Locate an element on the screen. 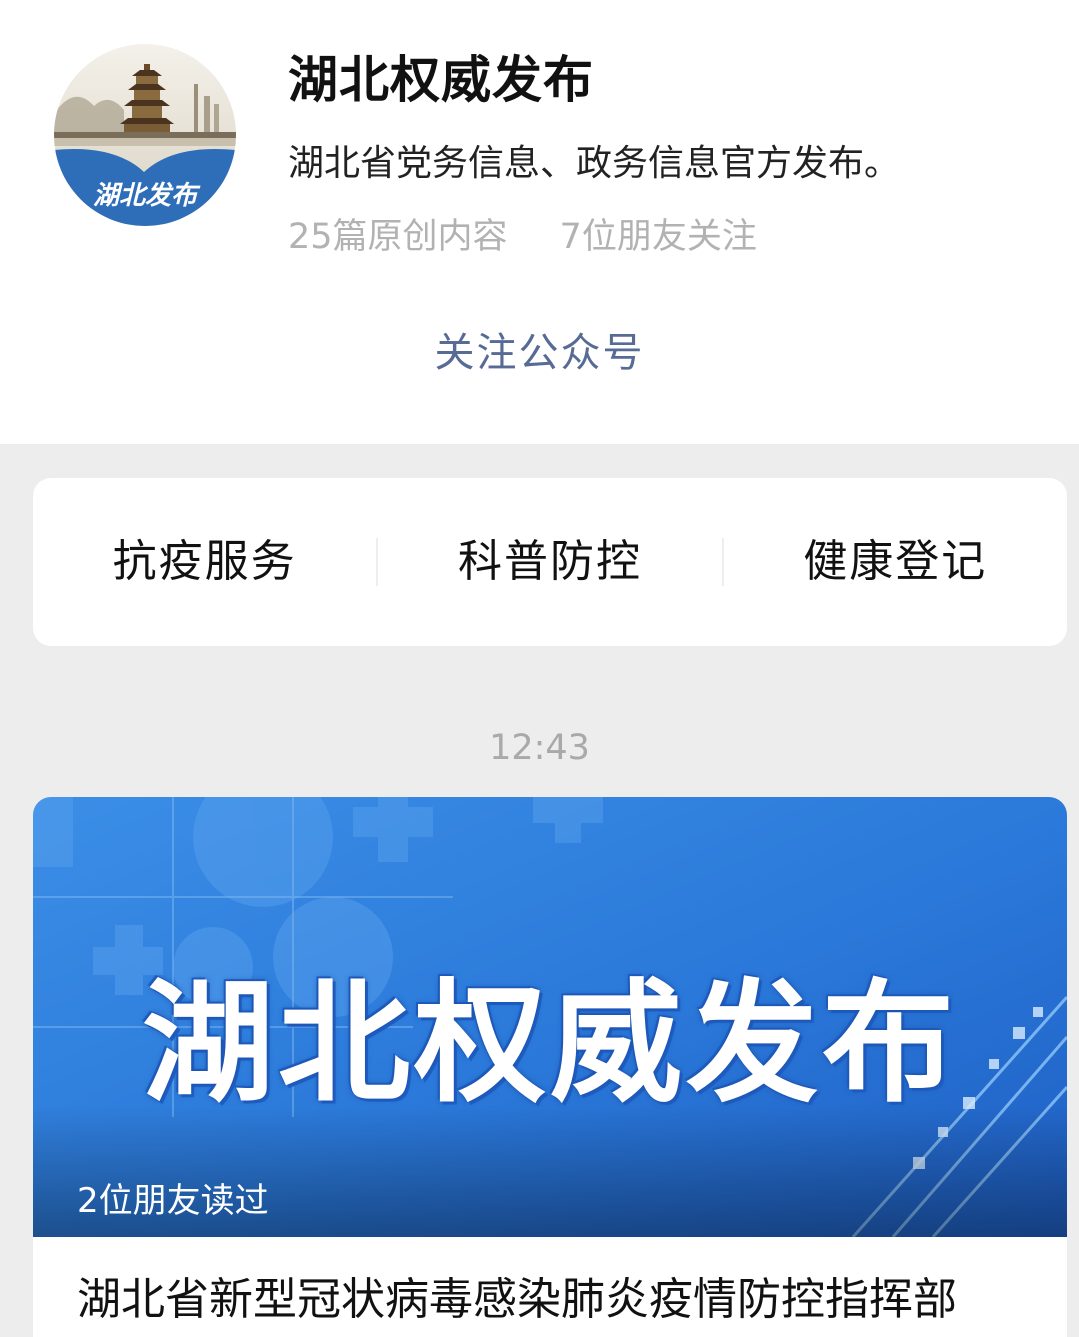  menu-item-health-registration: 健康登记 is located at coordinates (895, 562).